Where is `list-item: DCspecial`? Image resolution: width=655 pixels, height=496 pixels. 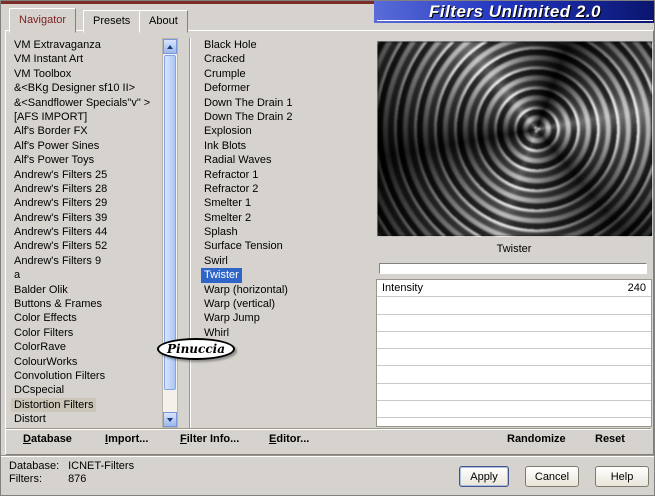 list-item: DCspecial is located at coordinates (39, 390).